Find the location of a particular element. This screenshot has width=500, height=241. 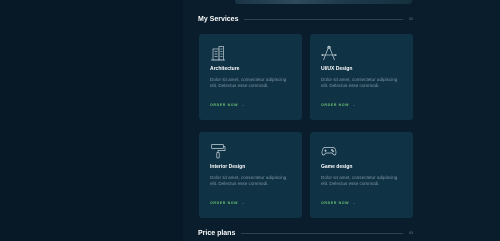

gamepad-icon is located at coordinates (329, 151).